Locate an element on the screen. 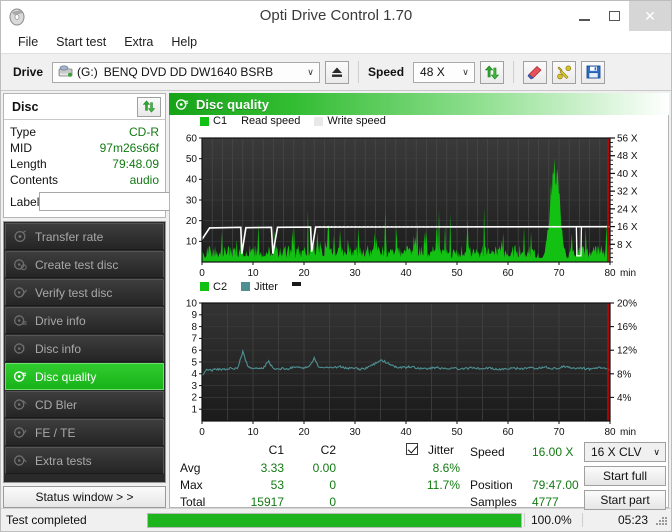 The width and height of the screenshot is (672, 532). start-part-button: Start part is located at coordinates (625, 500).